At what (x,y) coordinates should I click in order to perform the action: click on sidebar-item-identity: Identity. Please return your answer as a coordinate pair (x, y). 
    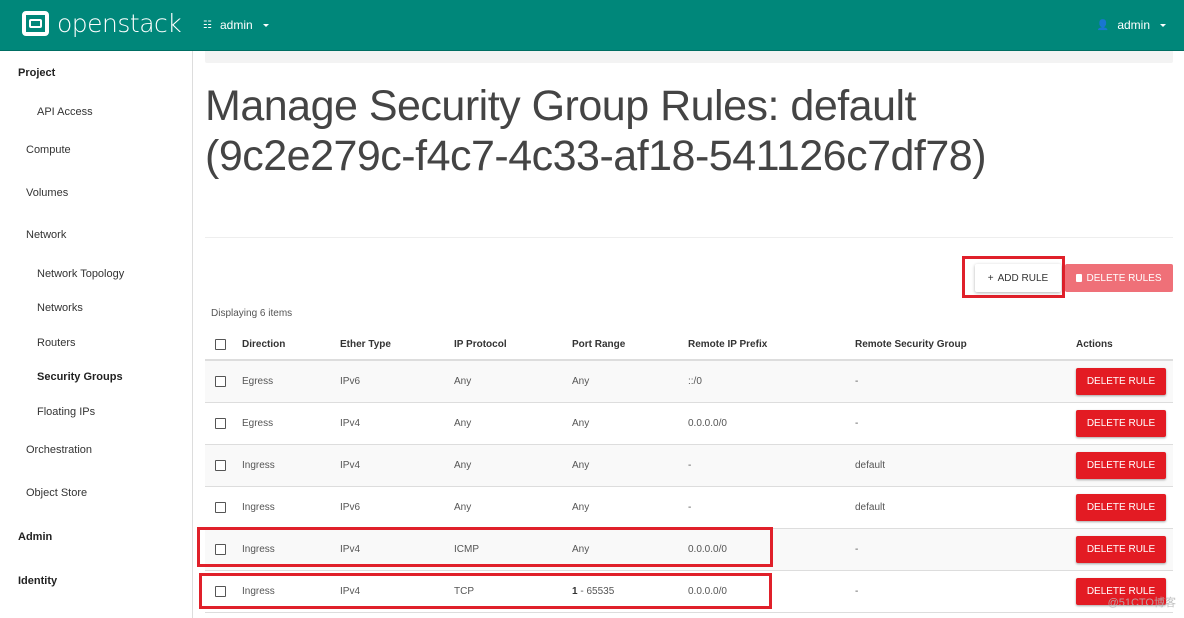
    Looking at the image, I should click on (37, 581).